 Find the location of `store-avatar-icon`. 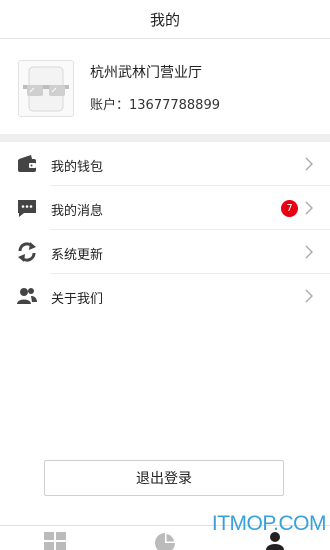

store-avatar-icon is located at coordinates (46, 89).